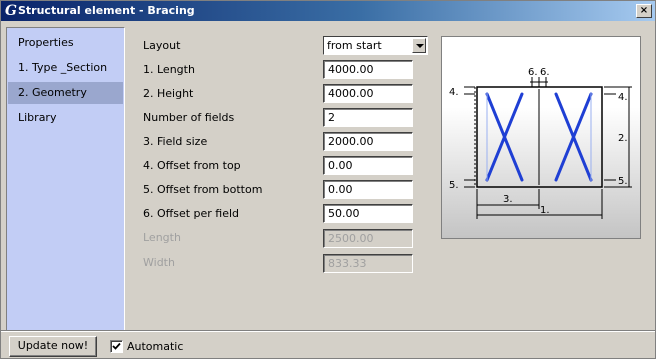  What do you see at coordinates (454, 185) in the screenshot?
I see `dim-label-5-left: 5.` at bounding box center [454, 185].